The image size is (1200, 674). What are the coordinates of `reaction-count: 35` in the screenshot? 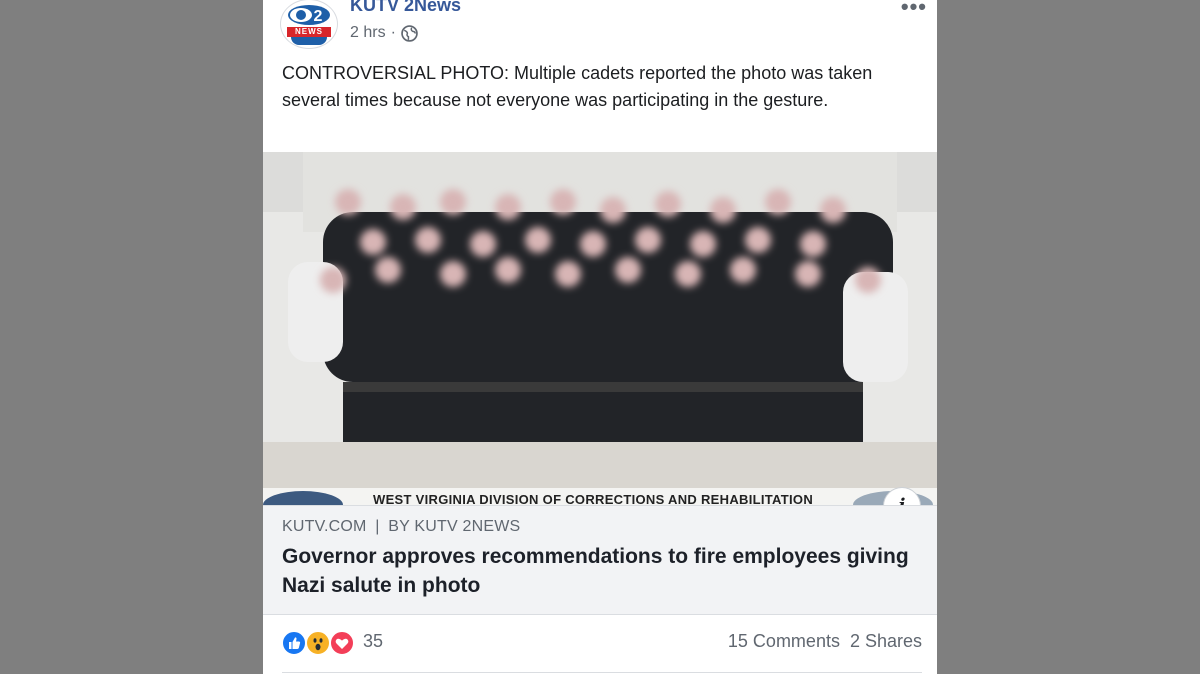 It's located at (373, 641).